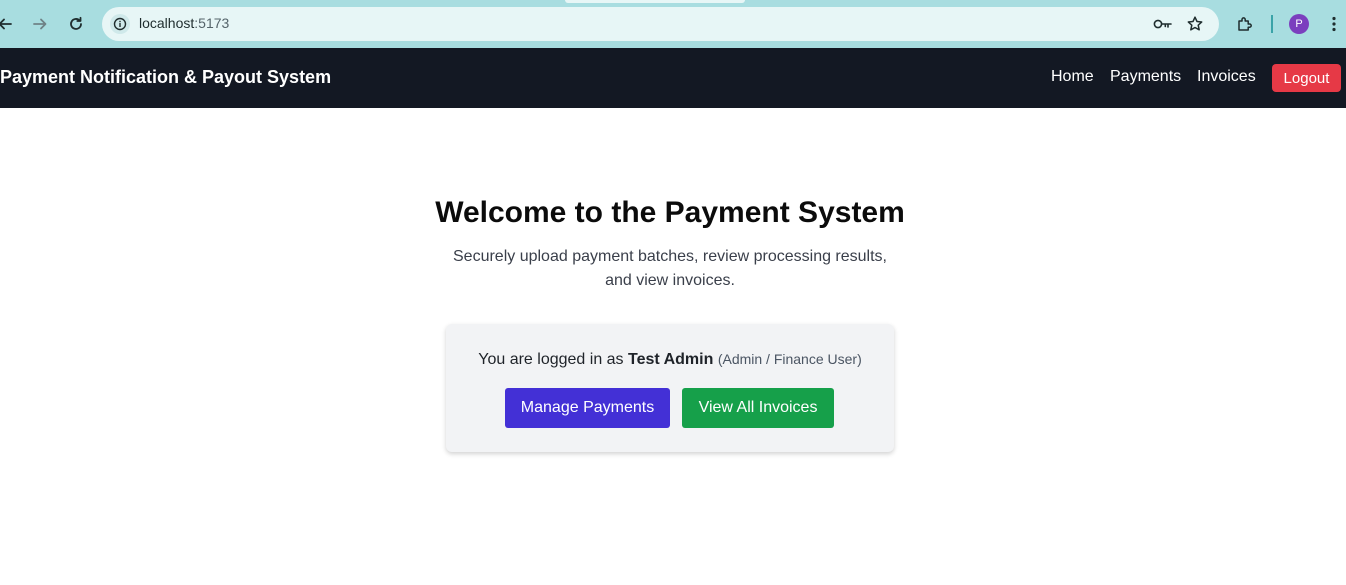 This screenshot has width=1346, height=585. What do you see at coordinates (670, 212) in the screenshot?
I see `page-title: Welcome to the Payment System` at bounding box center [670, 212].